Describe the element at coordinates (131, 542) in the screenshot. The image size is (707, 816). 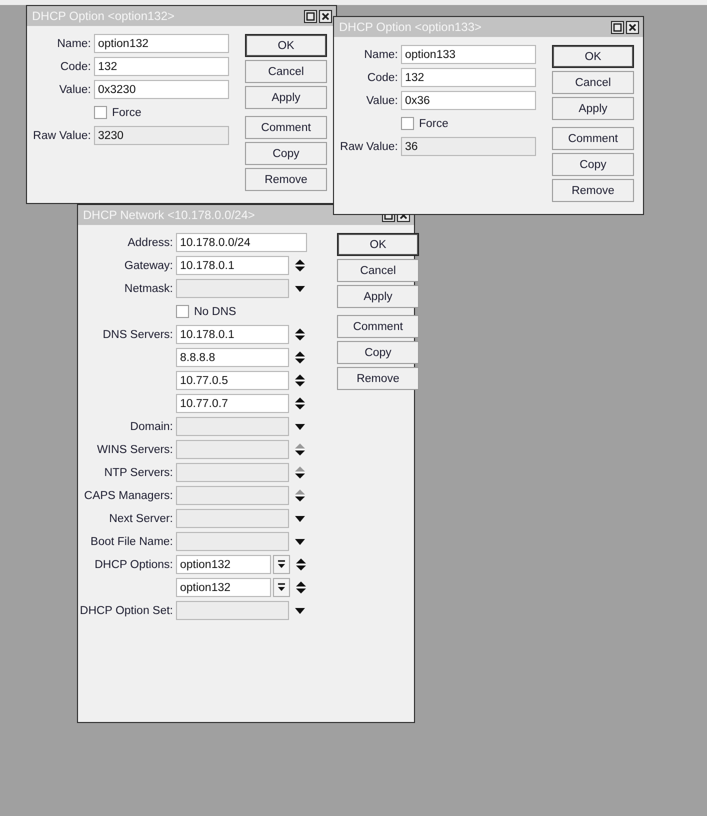
I see `field-label: Boot File Name:` at that location.